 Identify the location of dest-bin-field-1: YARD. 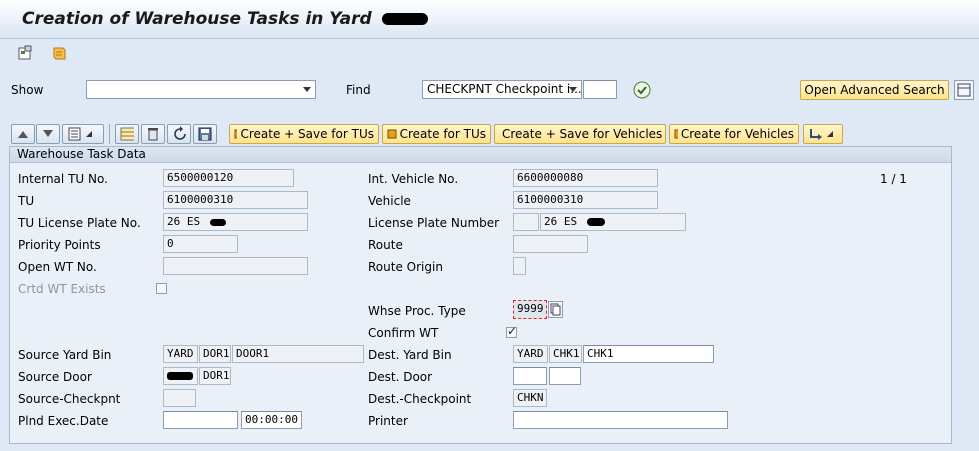
(530, 354).